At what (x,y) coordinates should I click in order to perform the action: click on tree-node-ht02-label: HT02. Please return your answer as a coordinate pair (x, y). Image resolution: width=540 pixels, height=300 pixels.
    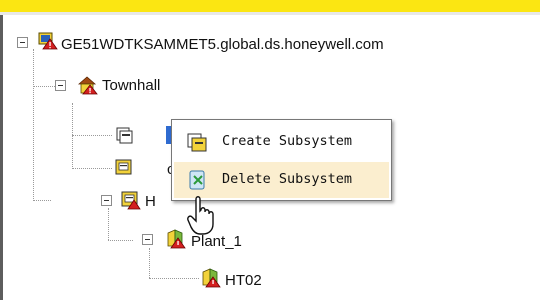
    Looking at the image, I should click on (243, 281).